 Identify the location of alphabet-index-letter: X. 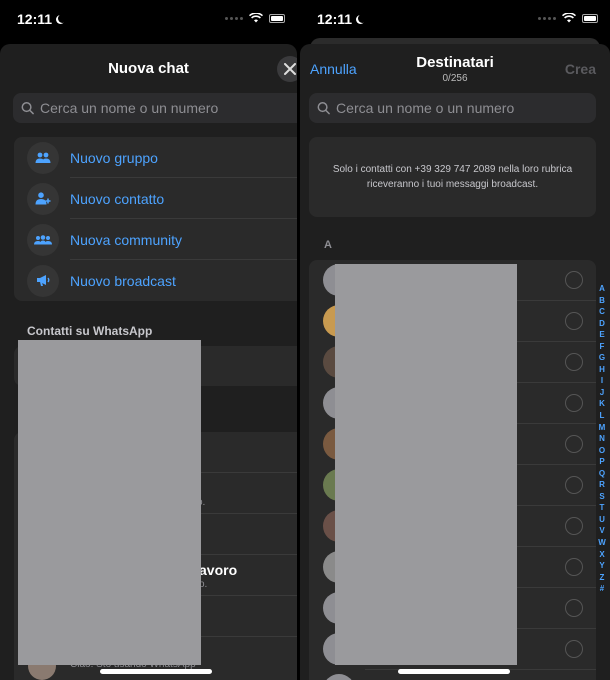
(601, 555).